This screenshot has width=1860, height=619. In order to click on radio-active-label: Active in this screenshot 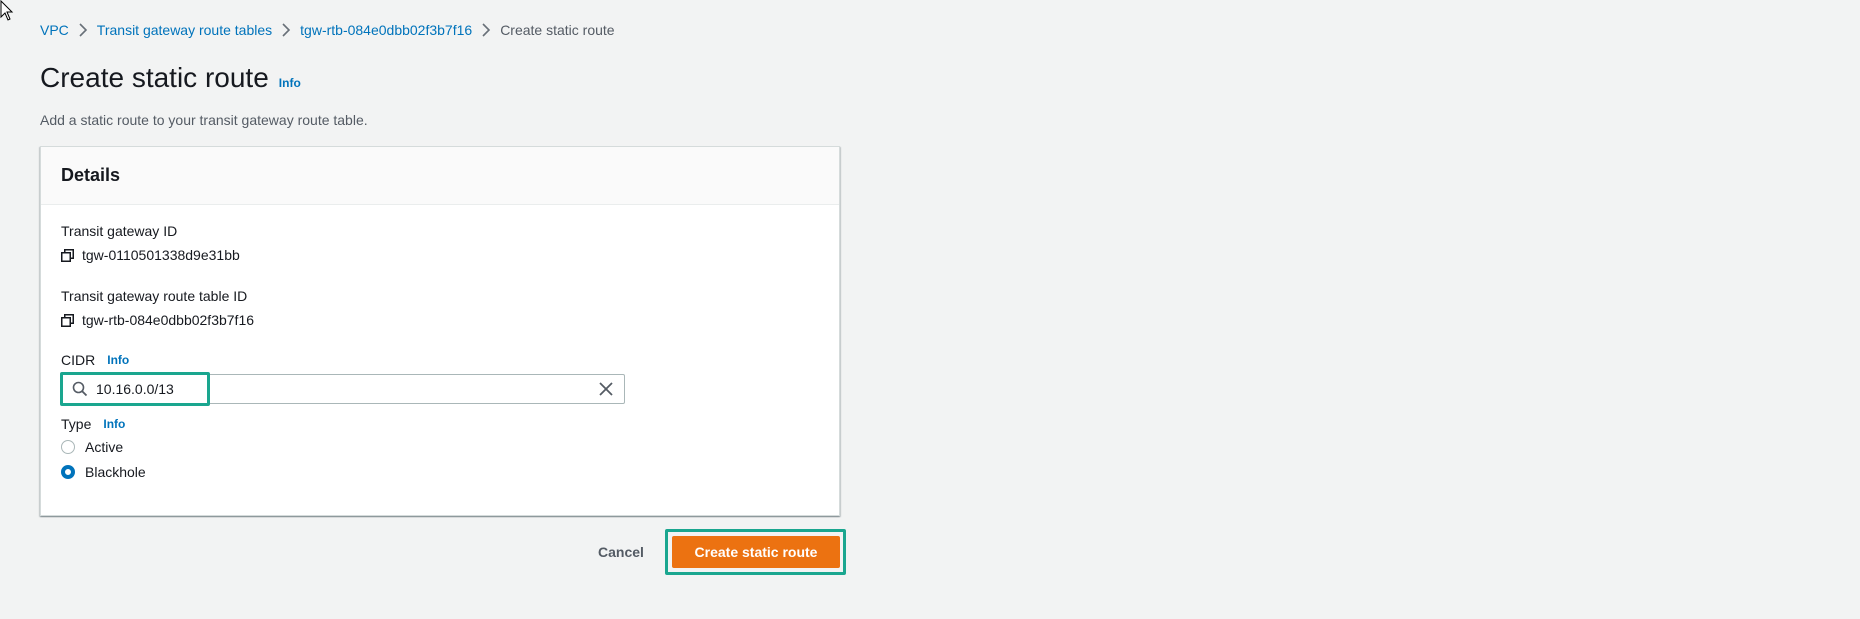, I will do `click(104, 447)`.